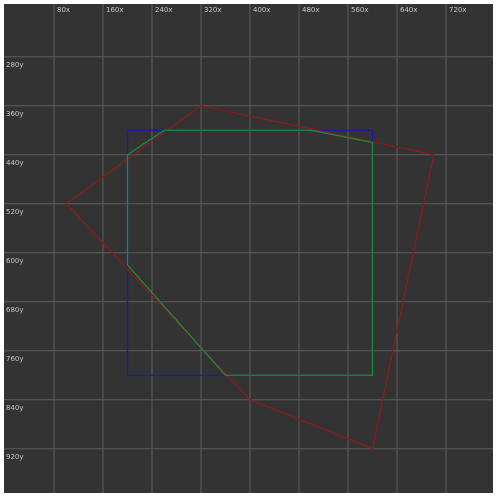 The width and height of the screenshot is (497, 497). What do you see at coordinates (63, 10) in the screenshot?
I see `x-tick-label: 80x` at bounding box center [63, 10].